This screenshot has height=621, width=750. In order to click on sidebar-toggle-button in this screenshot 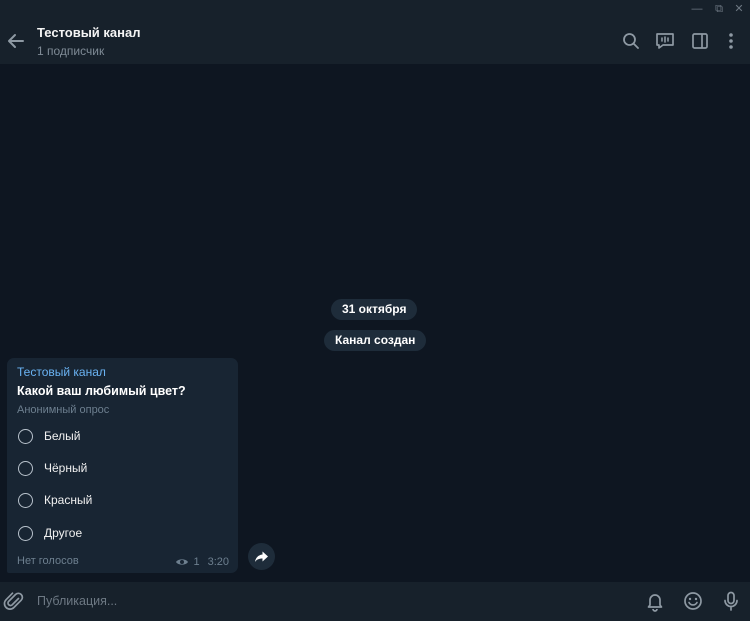, I will do `click(700, 41)`.